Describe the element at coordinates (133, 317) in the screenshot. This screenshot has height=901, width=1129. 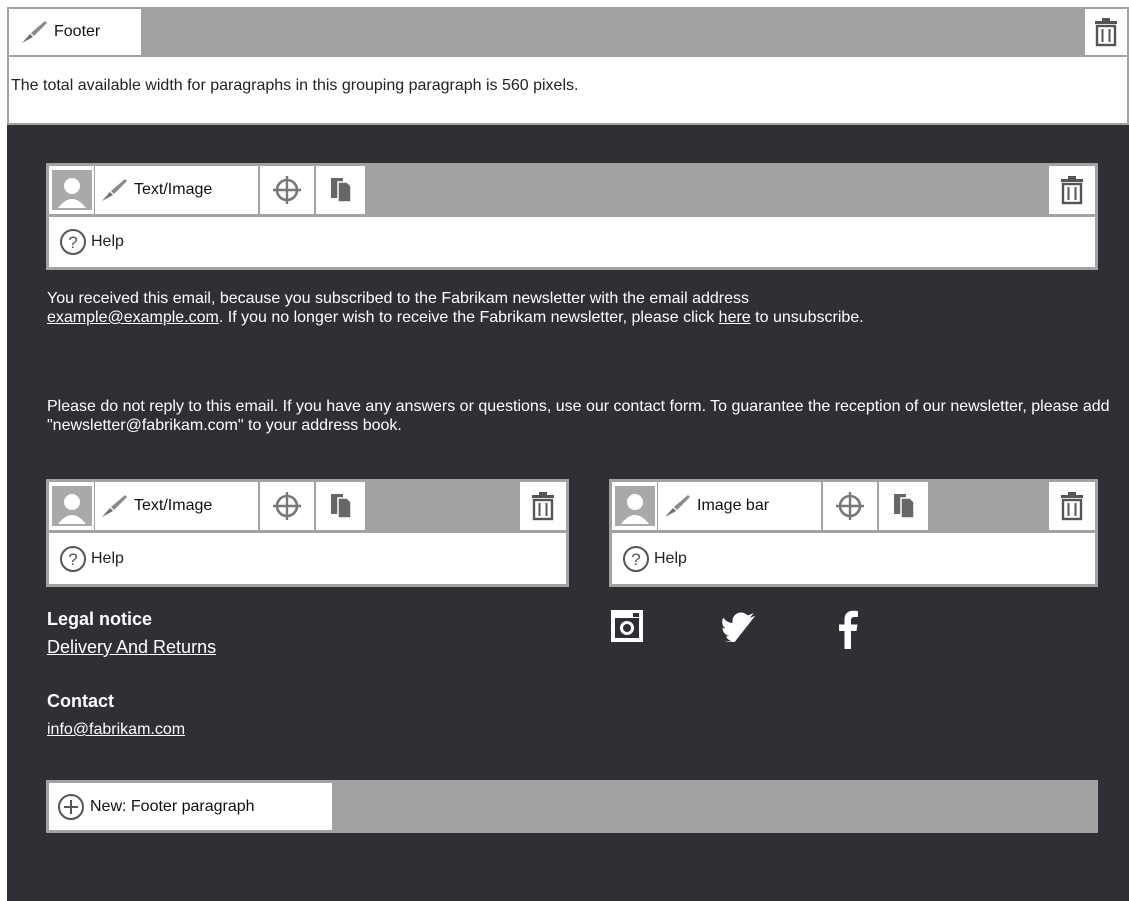
I see `email-address-link: example@example.com` at that location.